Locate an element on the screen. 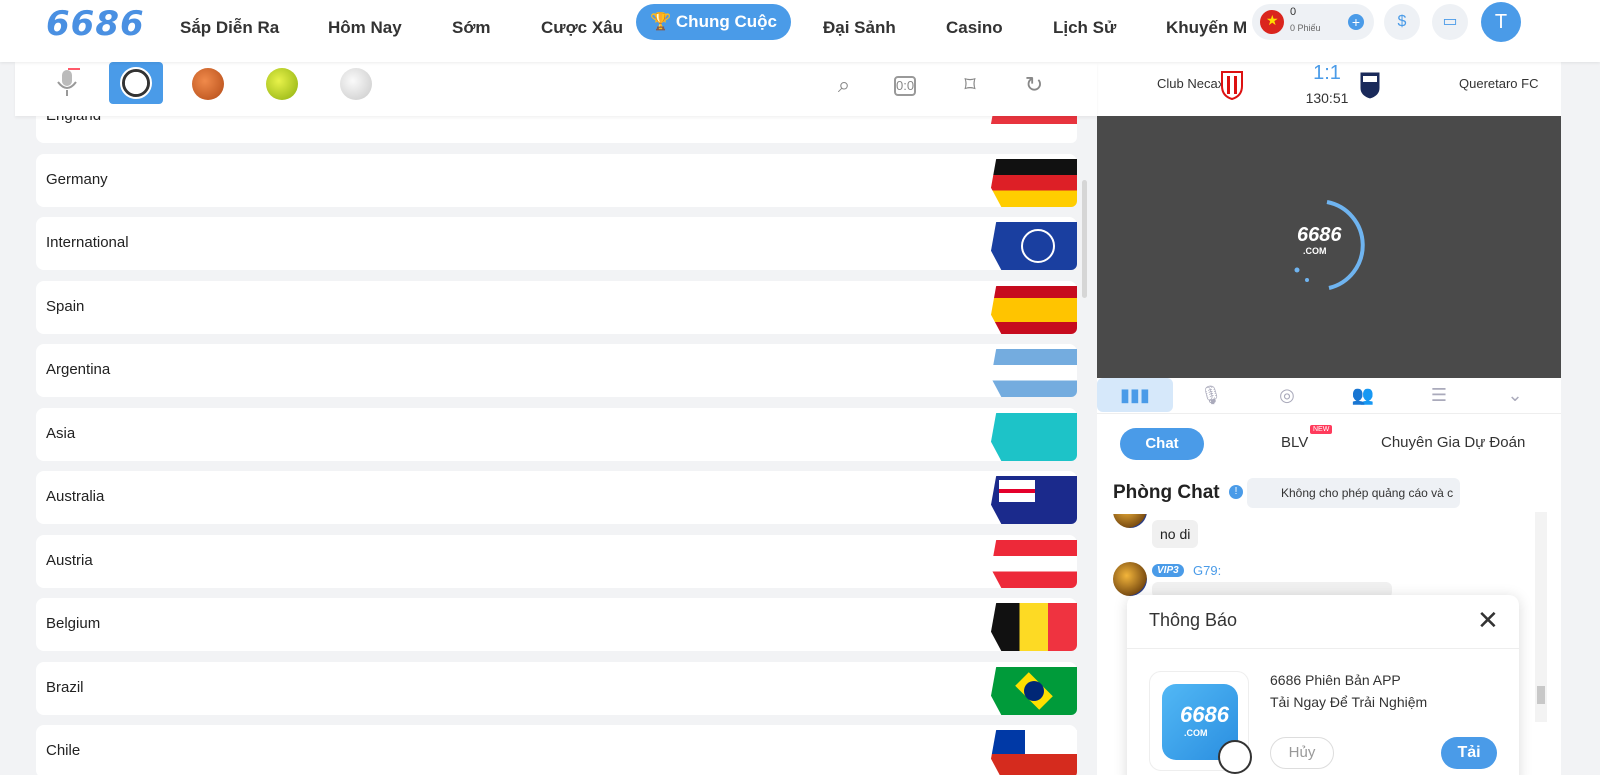 Image resolution: width=1600 pixels, height=775 pixels. cancel-button: Hủy is located at coordinates (1302, 753).